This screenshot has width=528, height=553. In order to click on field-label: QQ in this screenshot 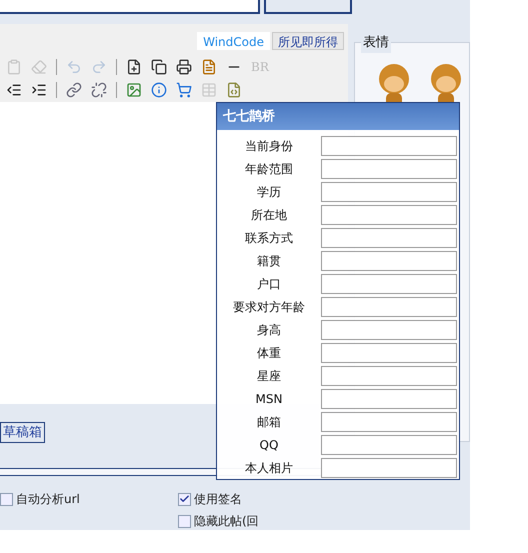, I will do `click(269, 445)`.